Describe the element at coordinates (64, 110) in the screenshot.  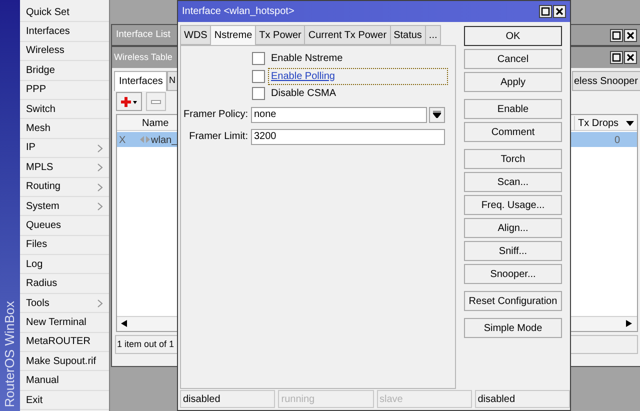
I see `menu-item: Switch` at that location.